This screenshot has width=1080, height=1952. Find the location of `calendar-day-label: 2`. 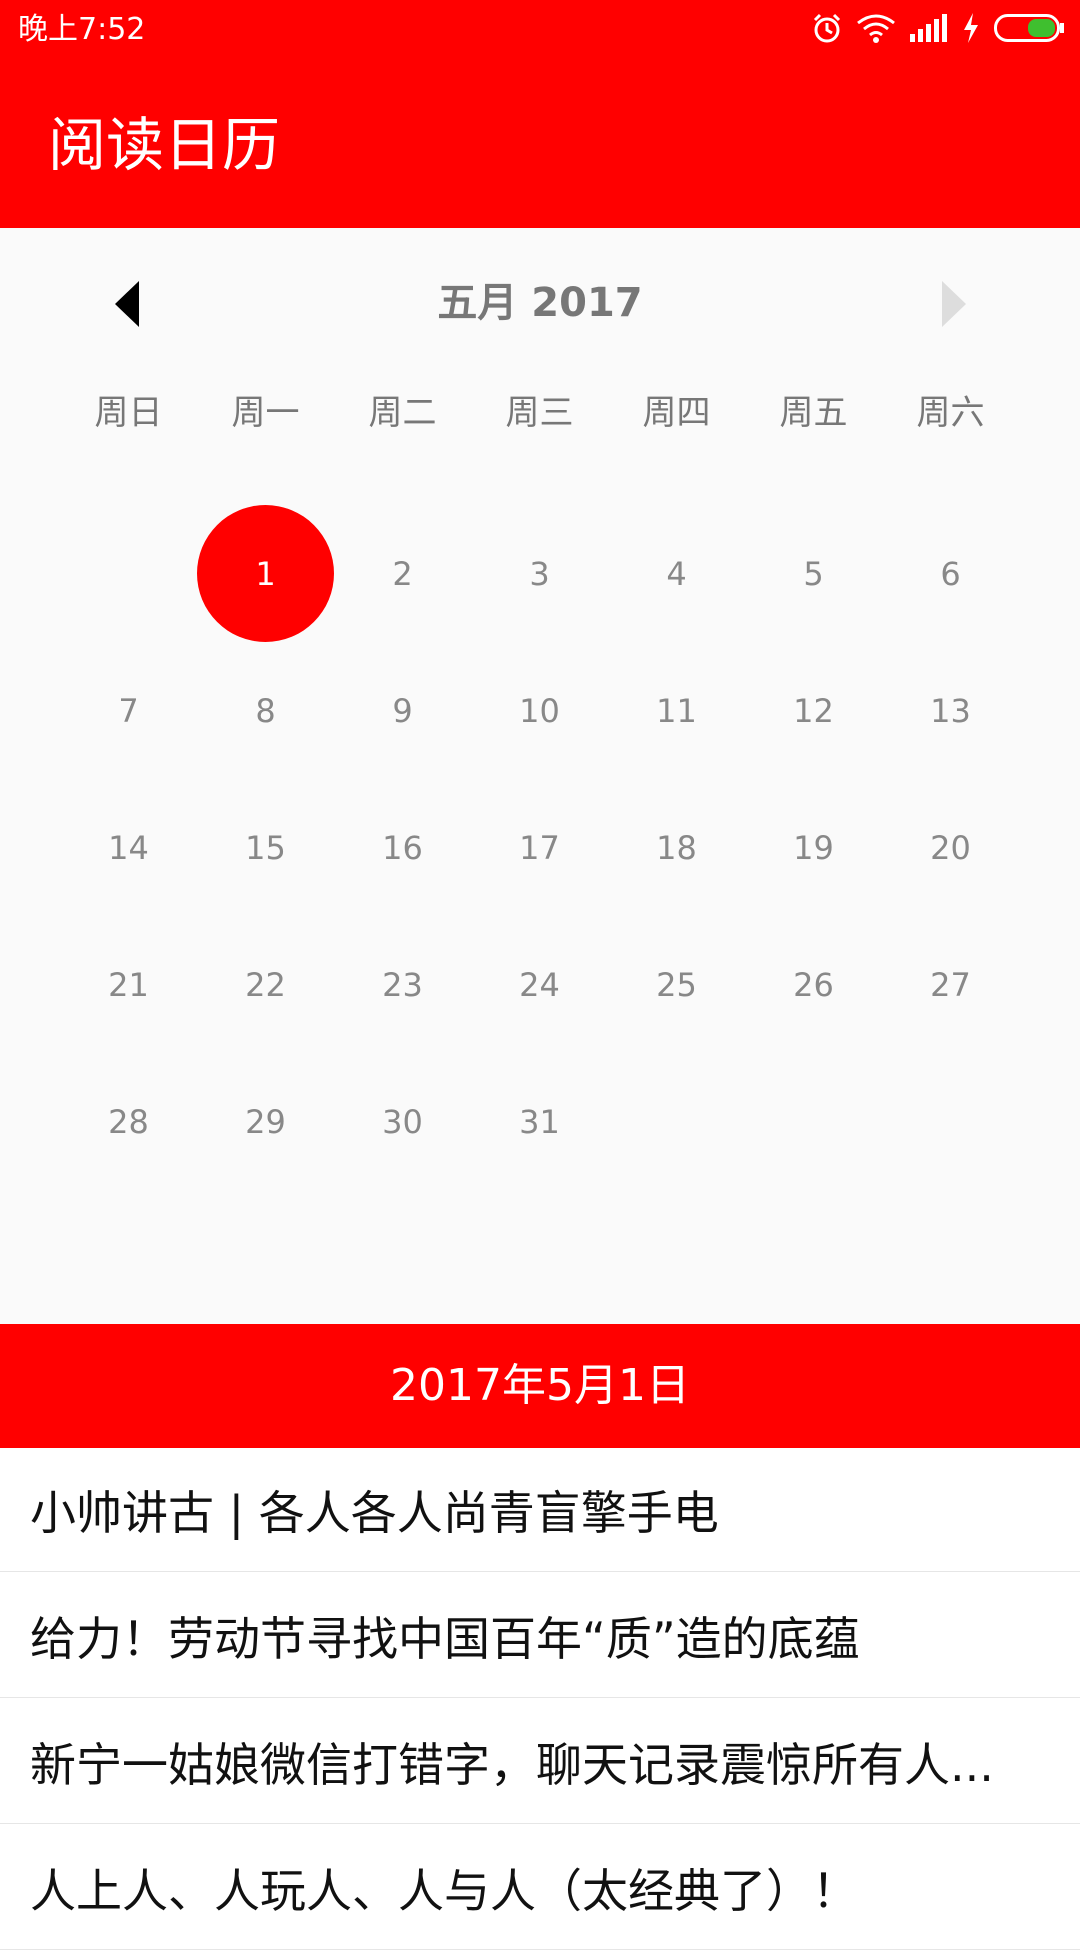

calendar-day-label: 2 is located at coordinates (402, 573).